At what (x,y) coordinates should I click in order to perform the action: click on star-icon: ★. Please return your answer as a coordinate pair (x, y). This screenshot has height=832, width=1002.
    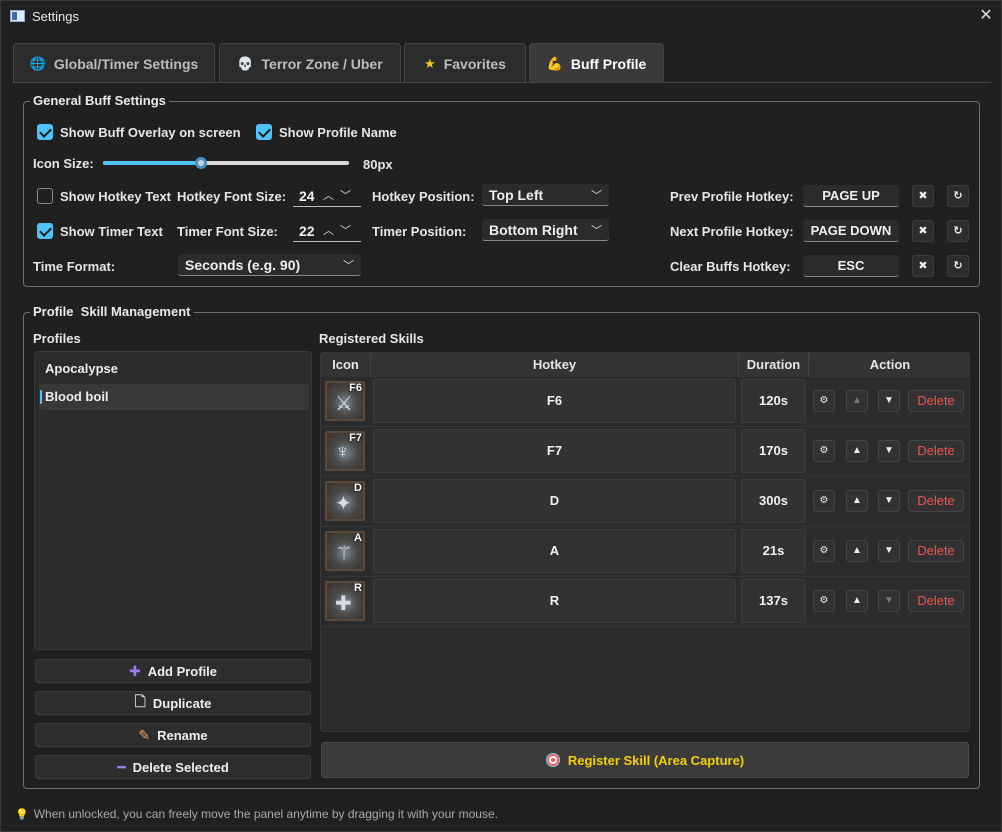
    Looking at the image, I should click on (430, 63).